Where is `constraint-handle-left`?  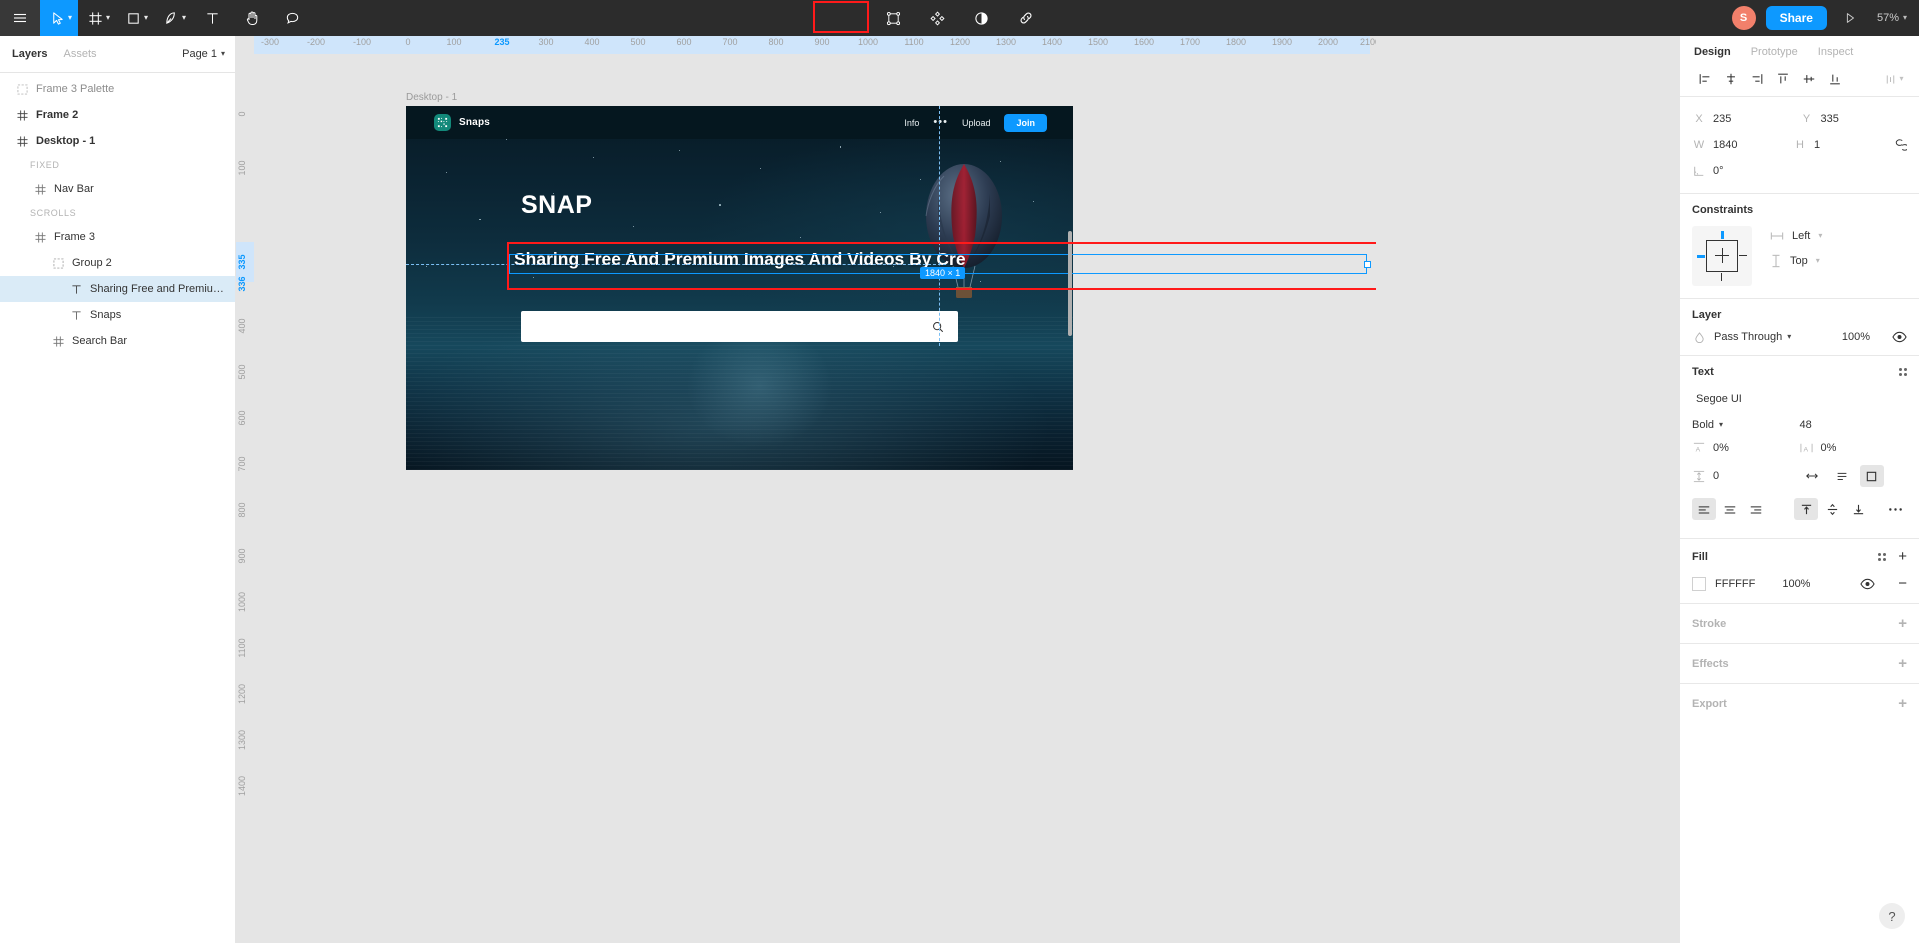
constraint-handle-left is located at coordinates (1701, 256).